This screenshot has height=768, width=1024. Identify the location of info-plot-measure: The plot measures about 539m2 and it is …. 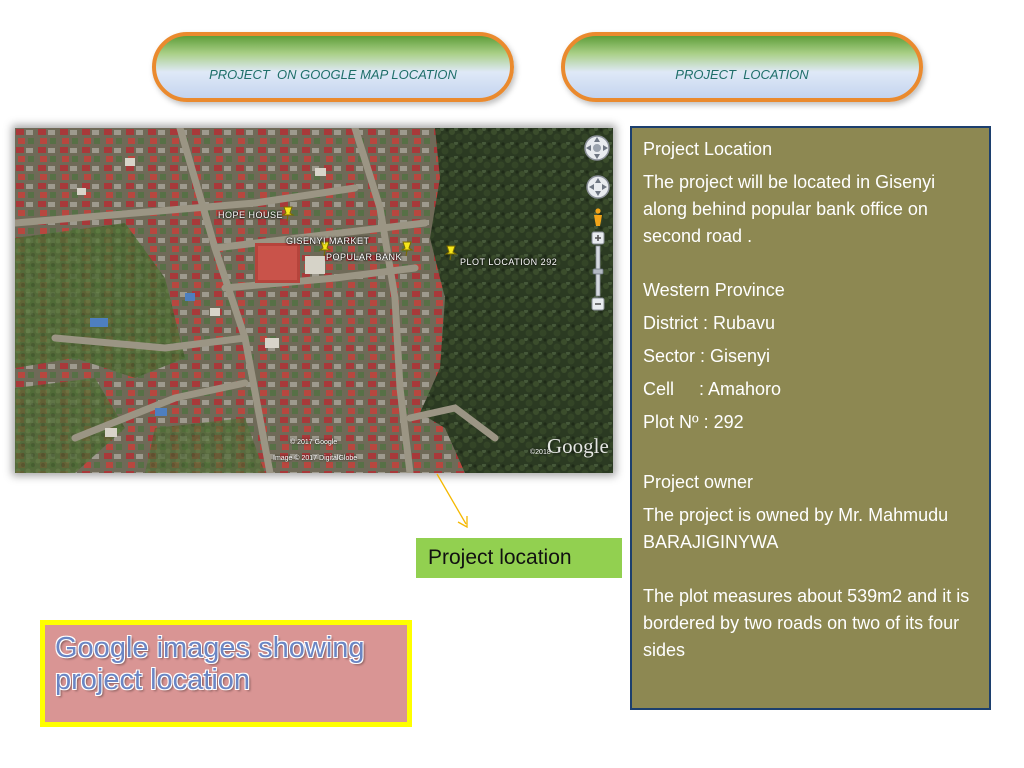
(806, 623).